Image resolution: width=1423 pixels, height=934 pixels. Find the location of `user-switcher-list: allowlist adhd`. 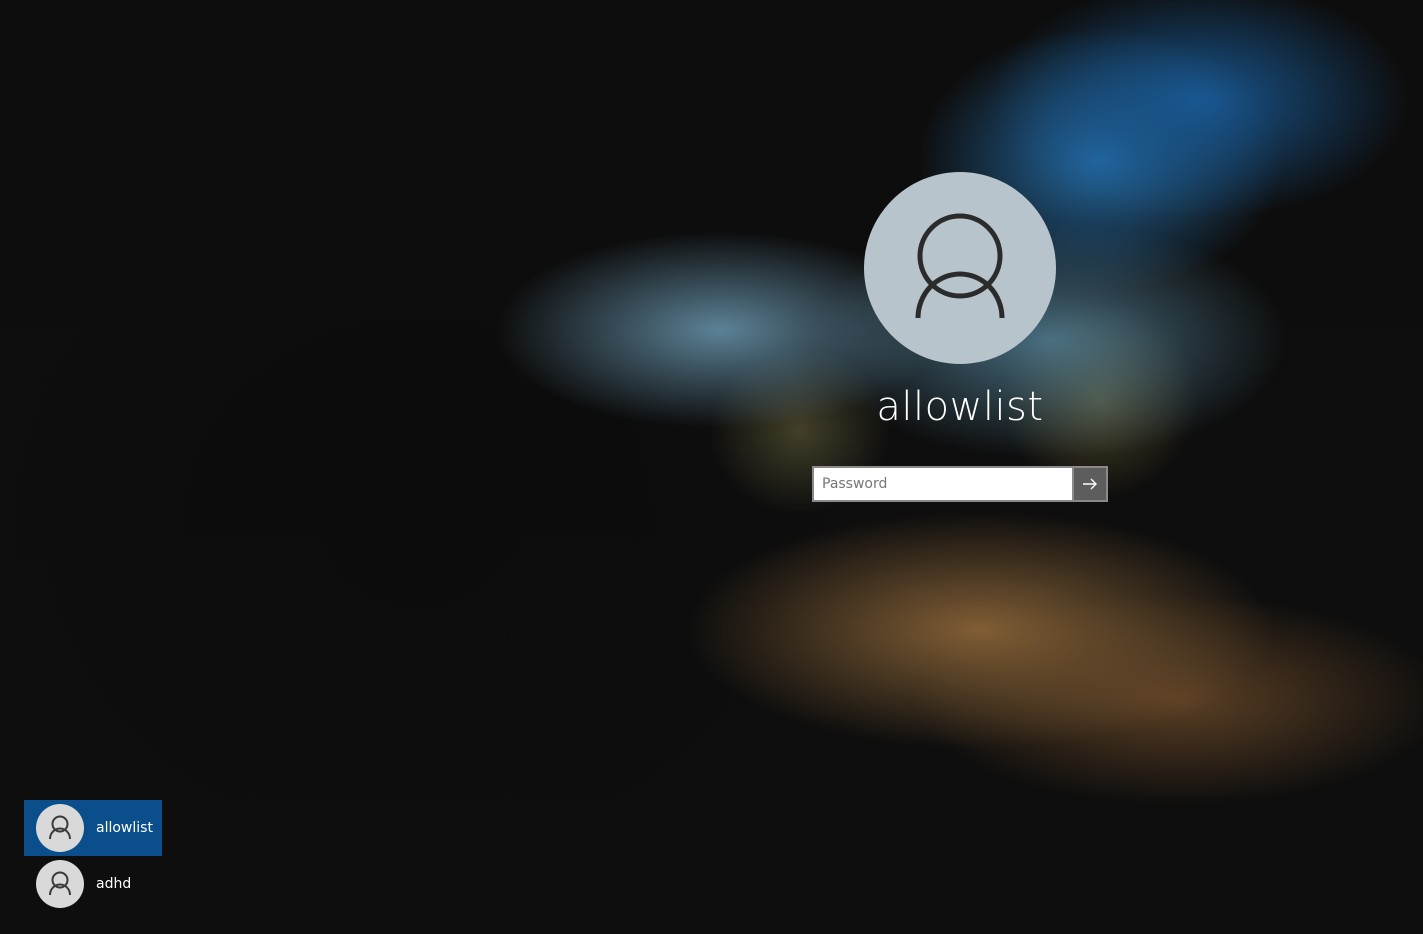

user-switcher-list: allowlist adhd is located at coordinates (93, 856).